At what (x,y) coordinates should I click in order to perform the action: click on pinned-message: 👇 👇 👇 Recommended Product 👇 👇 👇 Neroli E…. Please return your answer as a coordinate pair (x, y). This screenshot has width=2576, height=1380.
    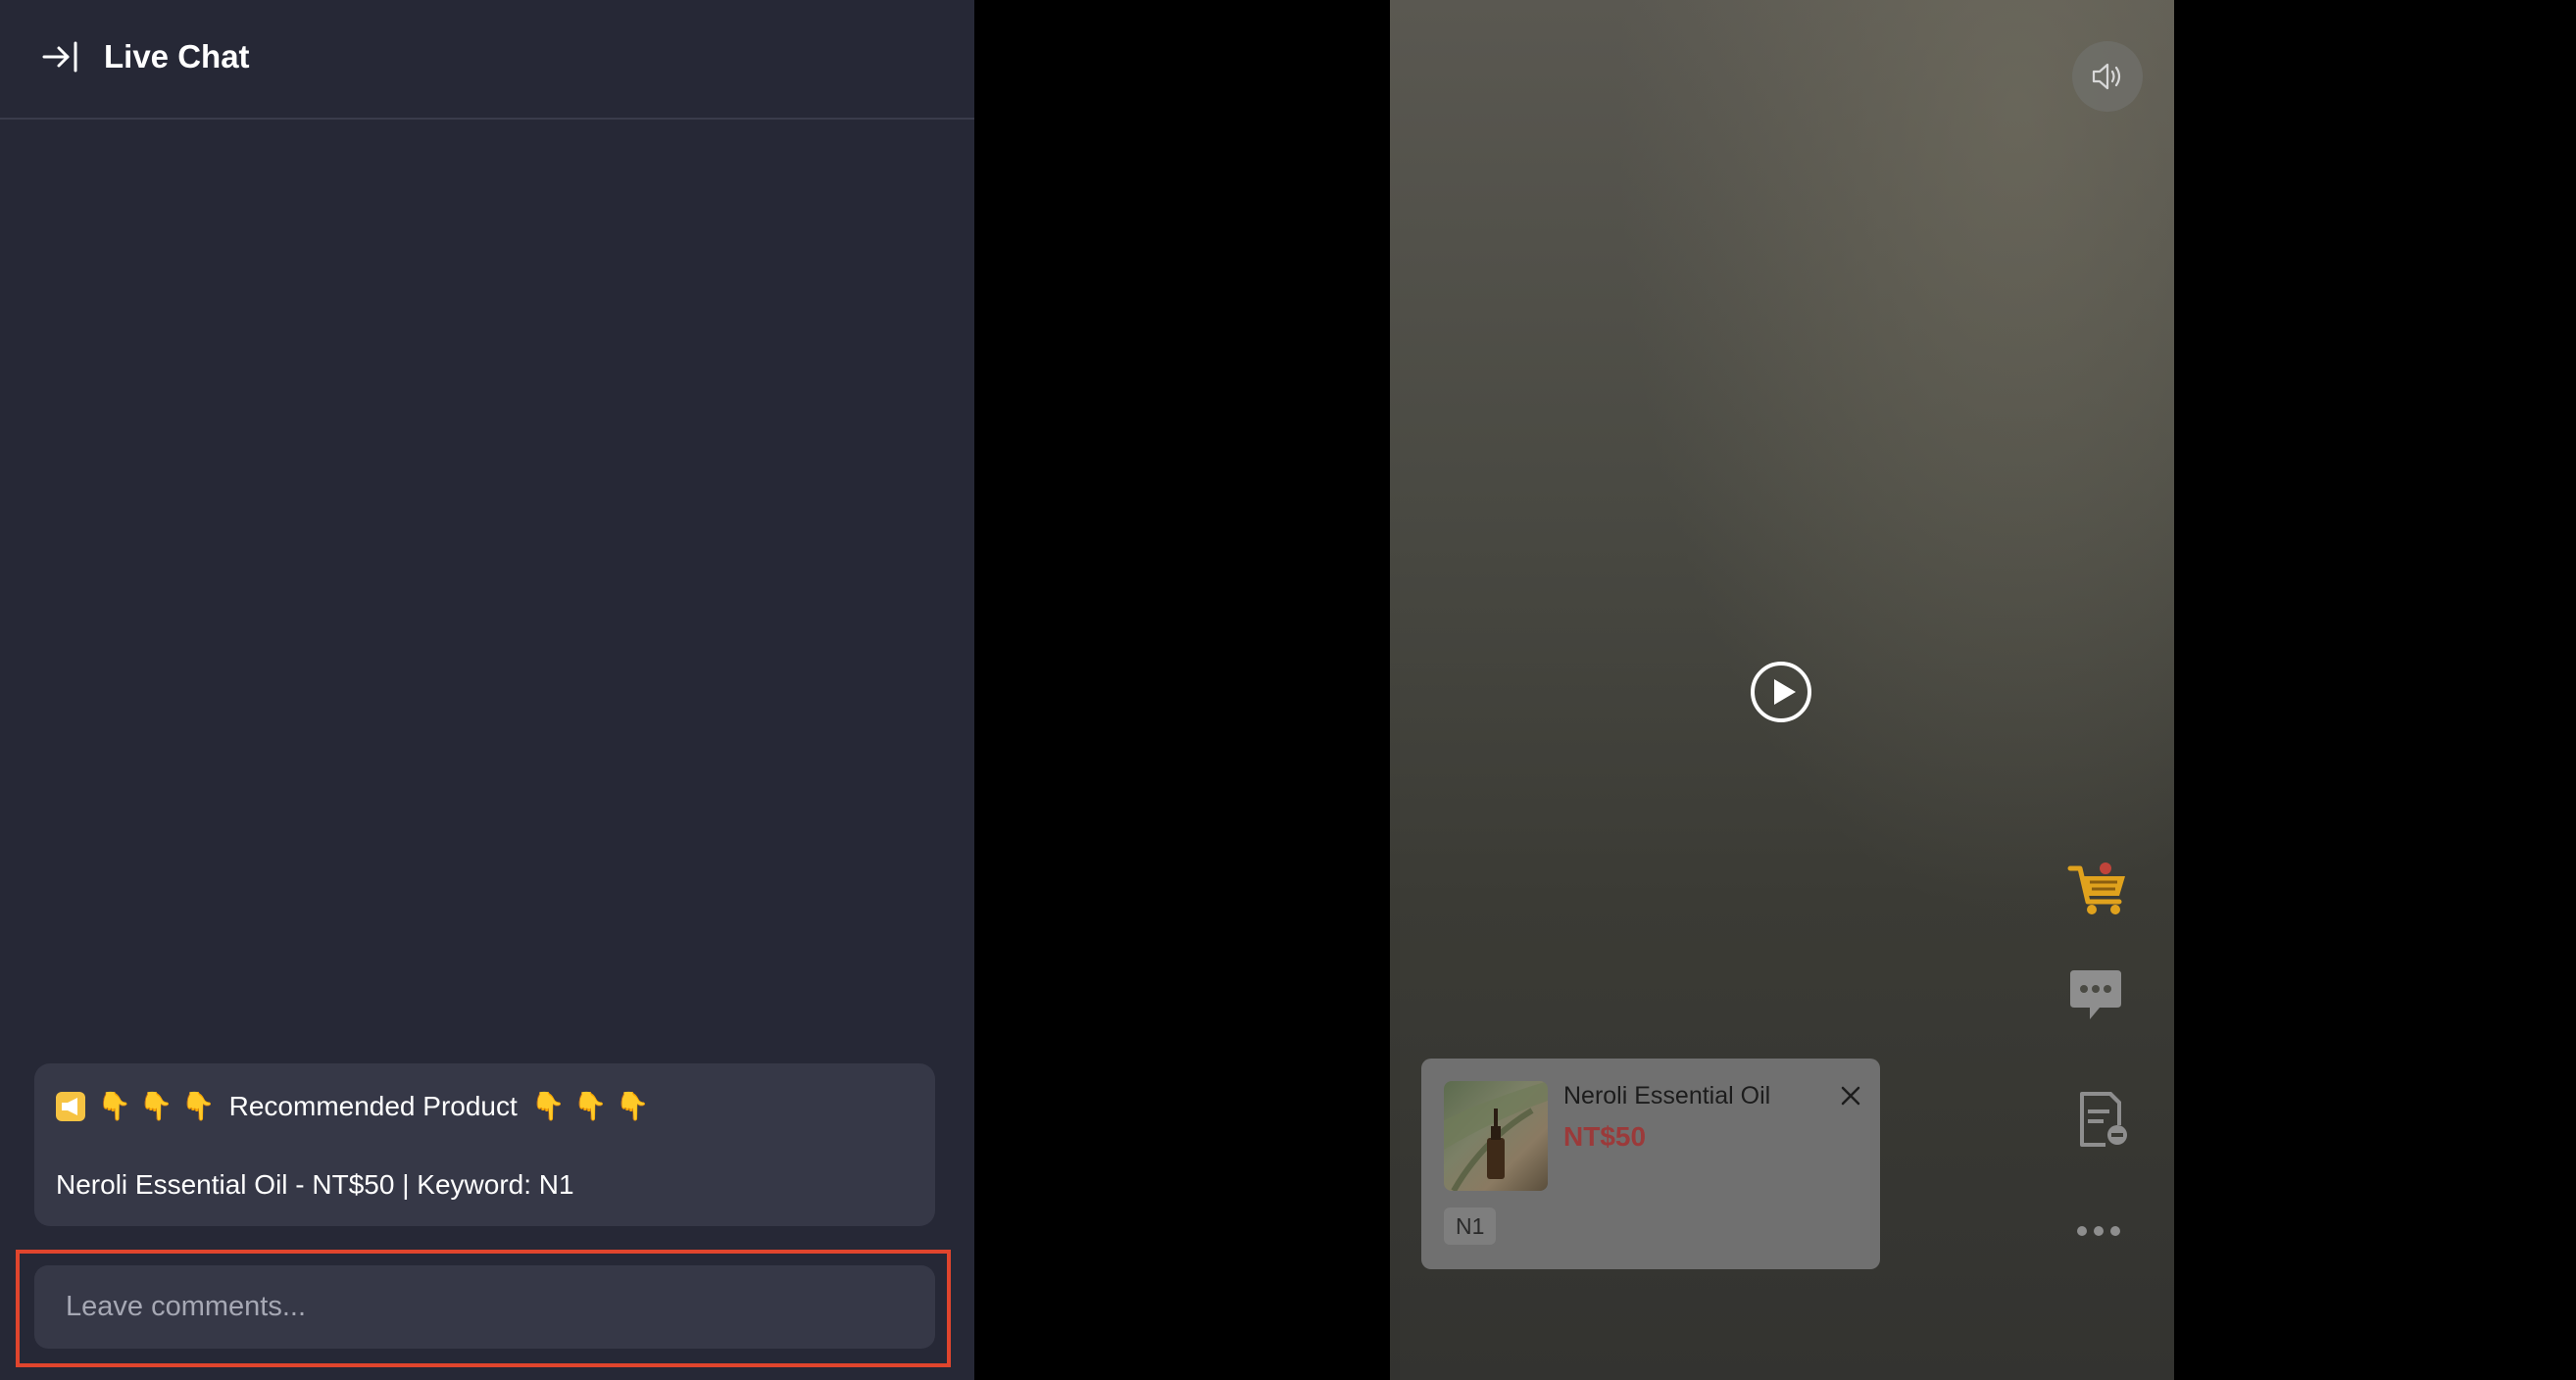
    Looking at the image, I should click on (484, 1144).